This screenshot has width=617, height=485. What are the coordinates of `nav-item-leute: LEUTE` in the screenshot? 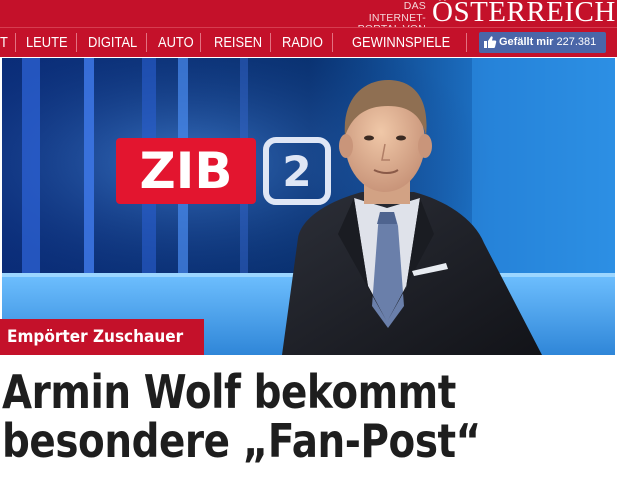 It's located at (47, 42).